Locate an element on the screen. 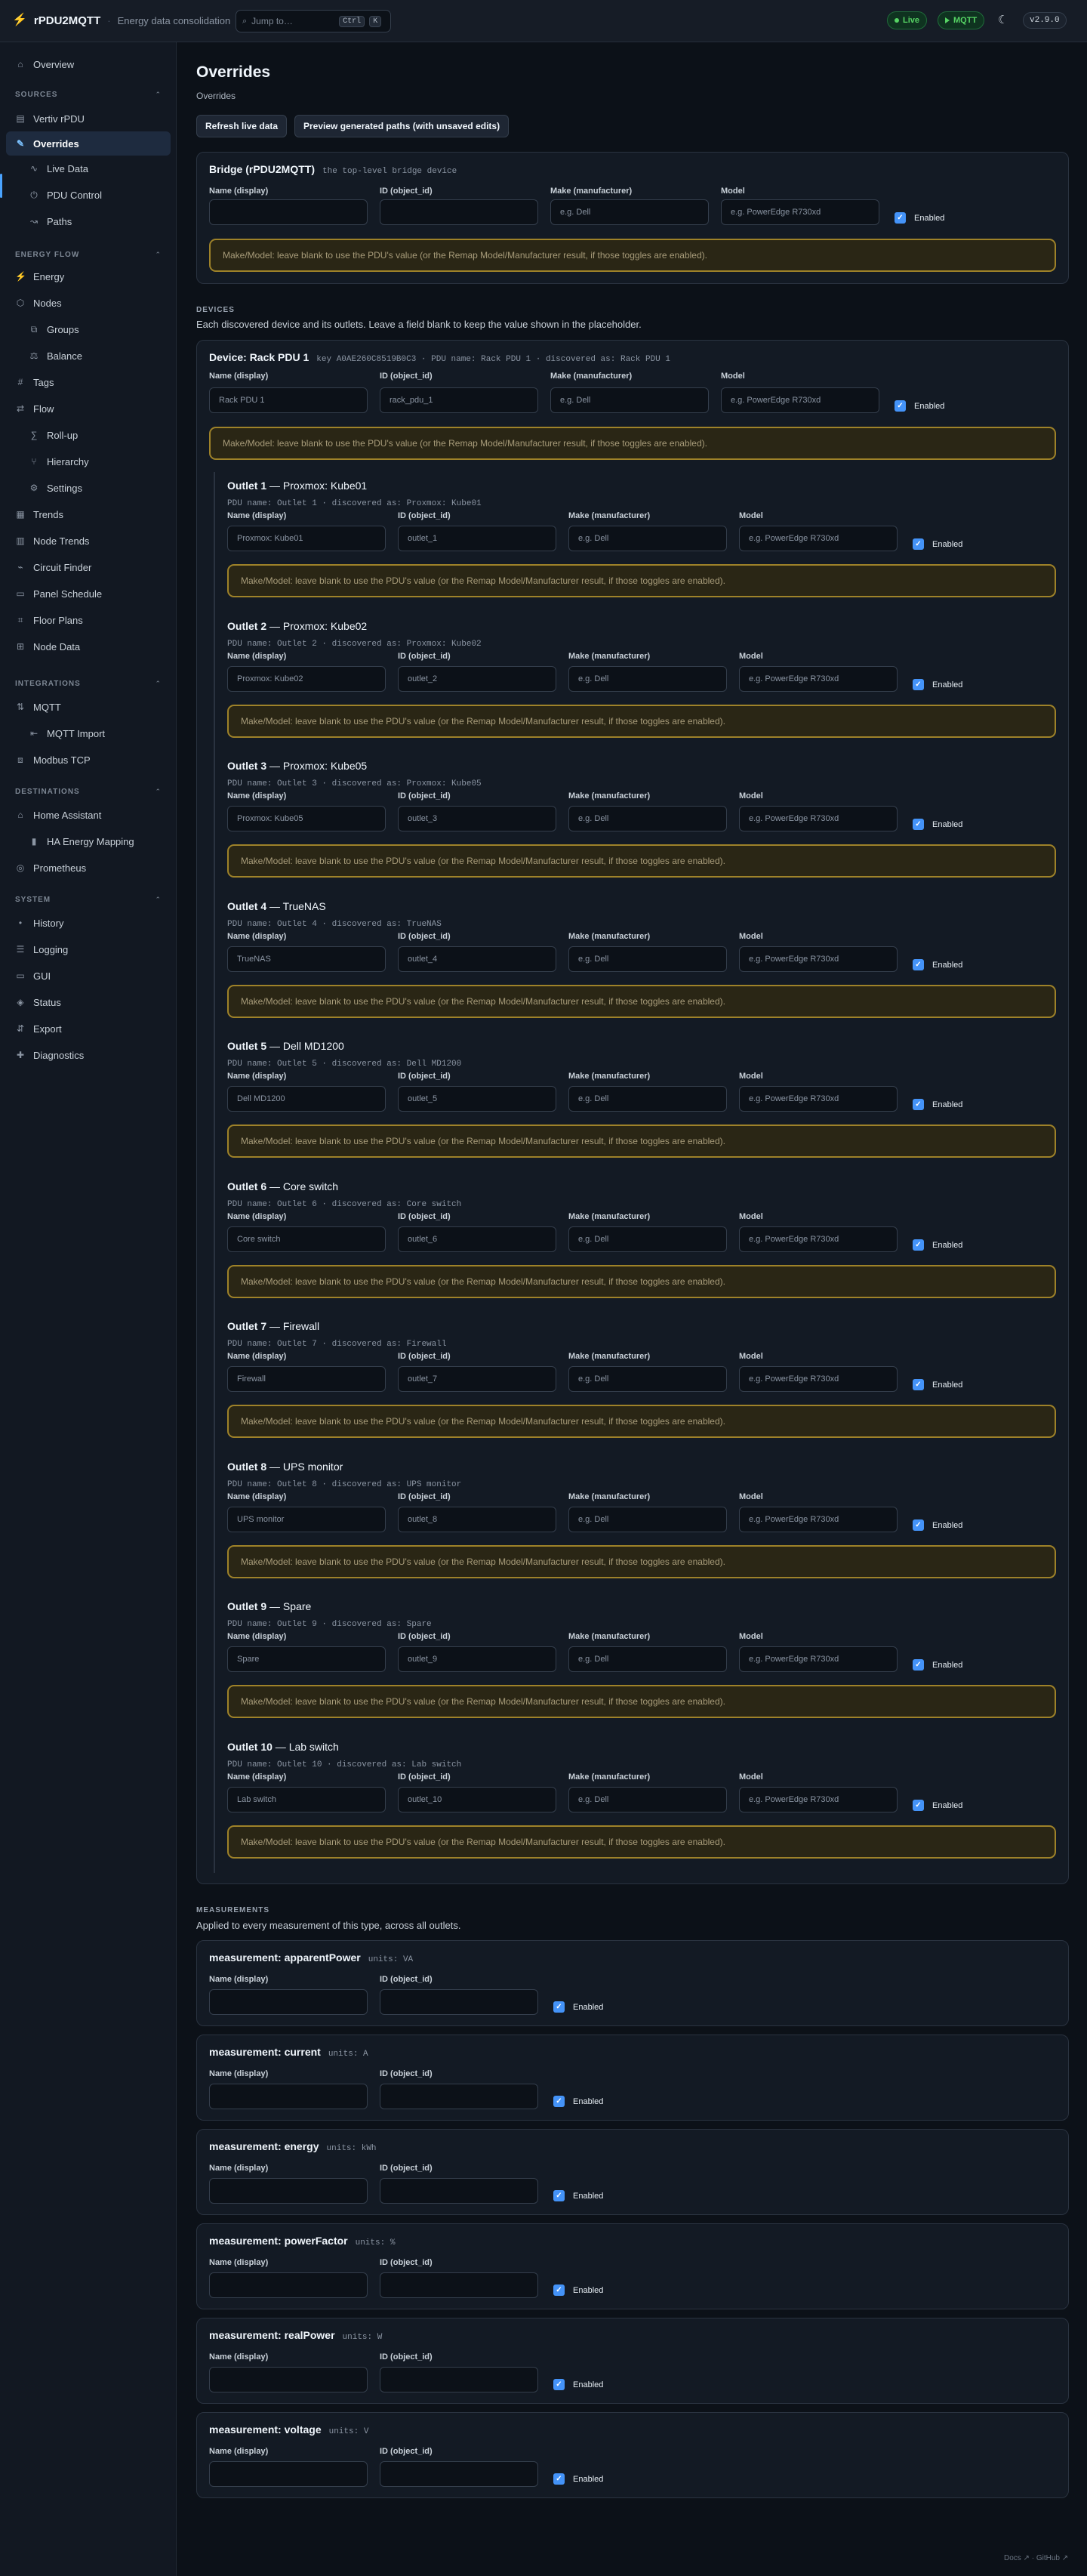 This screenshot has width=1087, height=2576. bridge-name-input is located at coordinates (288, 212).